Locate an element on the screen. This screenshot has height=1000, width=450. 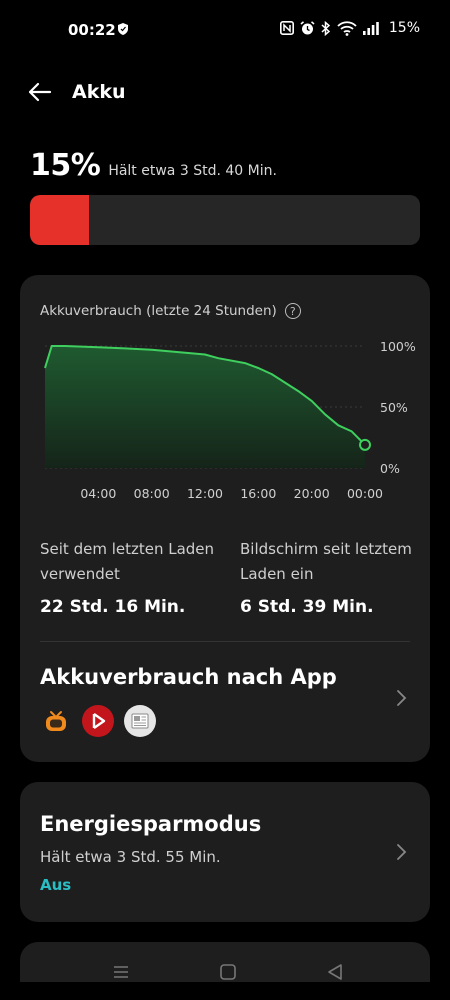
bluetooth-icon is located at coordinates (326, 28).